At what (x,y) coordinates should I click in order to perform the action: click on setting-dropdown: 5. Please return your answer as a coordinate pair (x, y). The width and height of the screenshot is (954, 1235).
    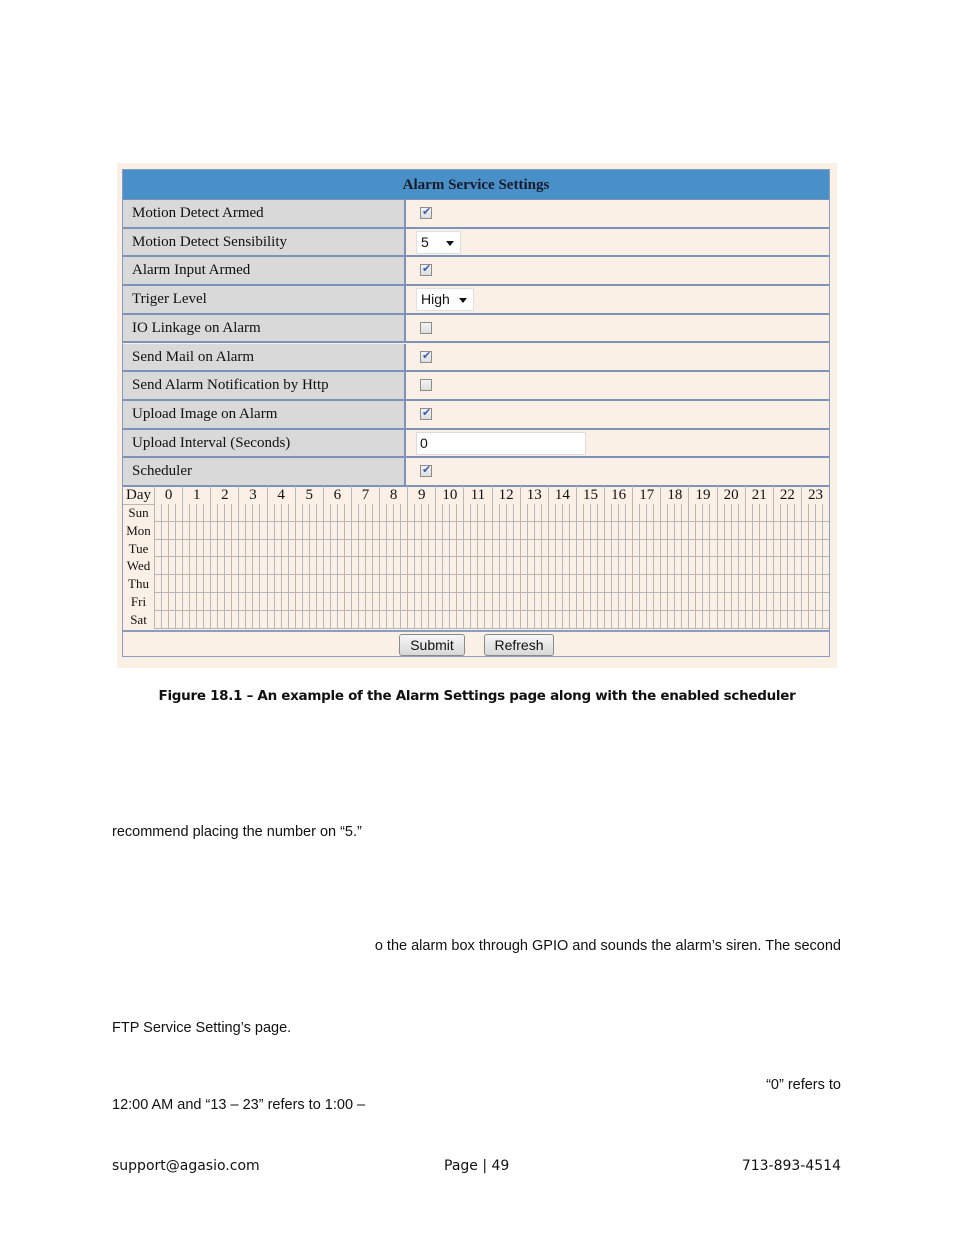
    Looking at the image, I should click on (438, 242).